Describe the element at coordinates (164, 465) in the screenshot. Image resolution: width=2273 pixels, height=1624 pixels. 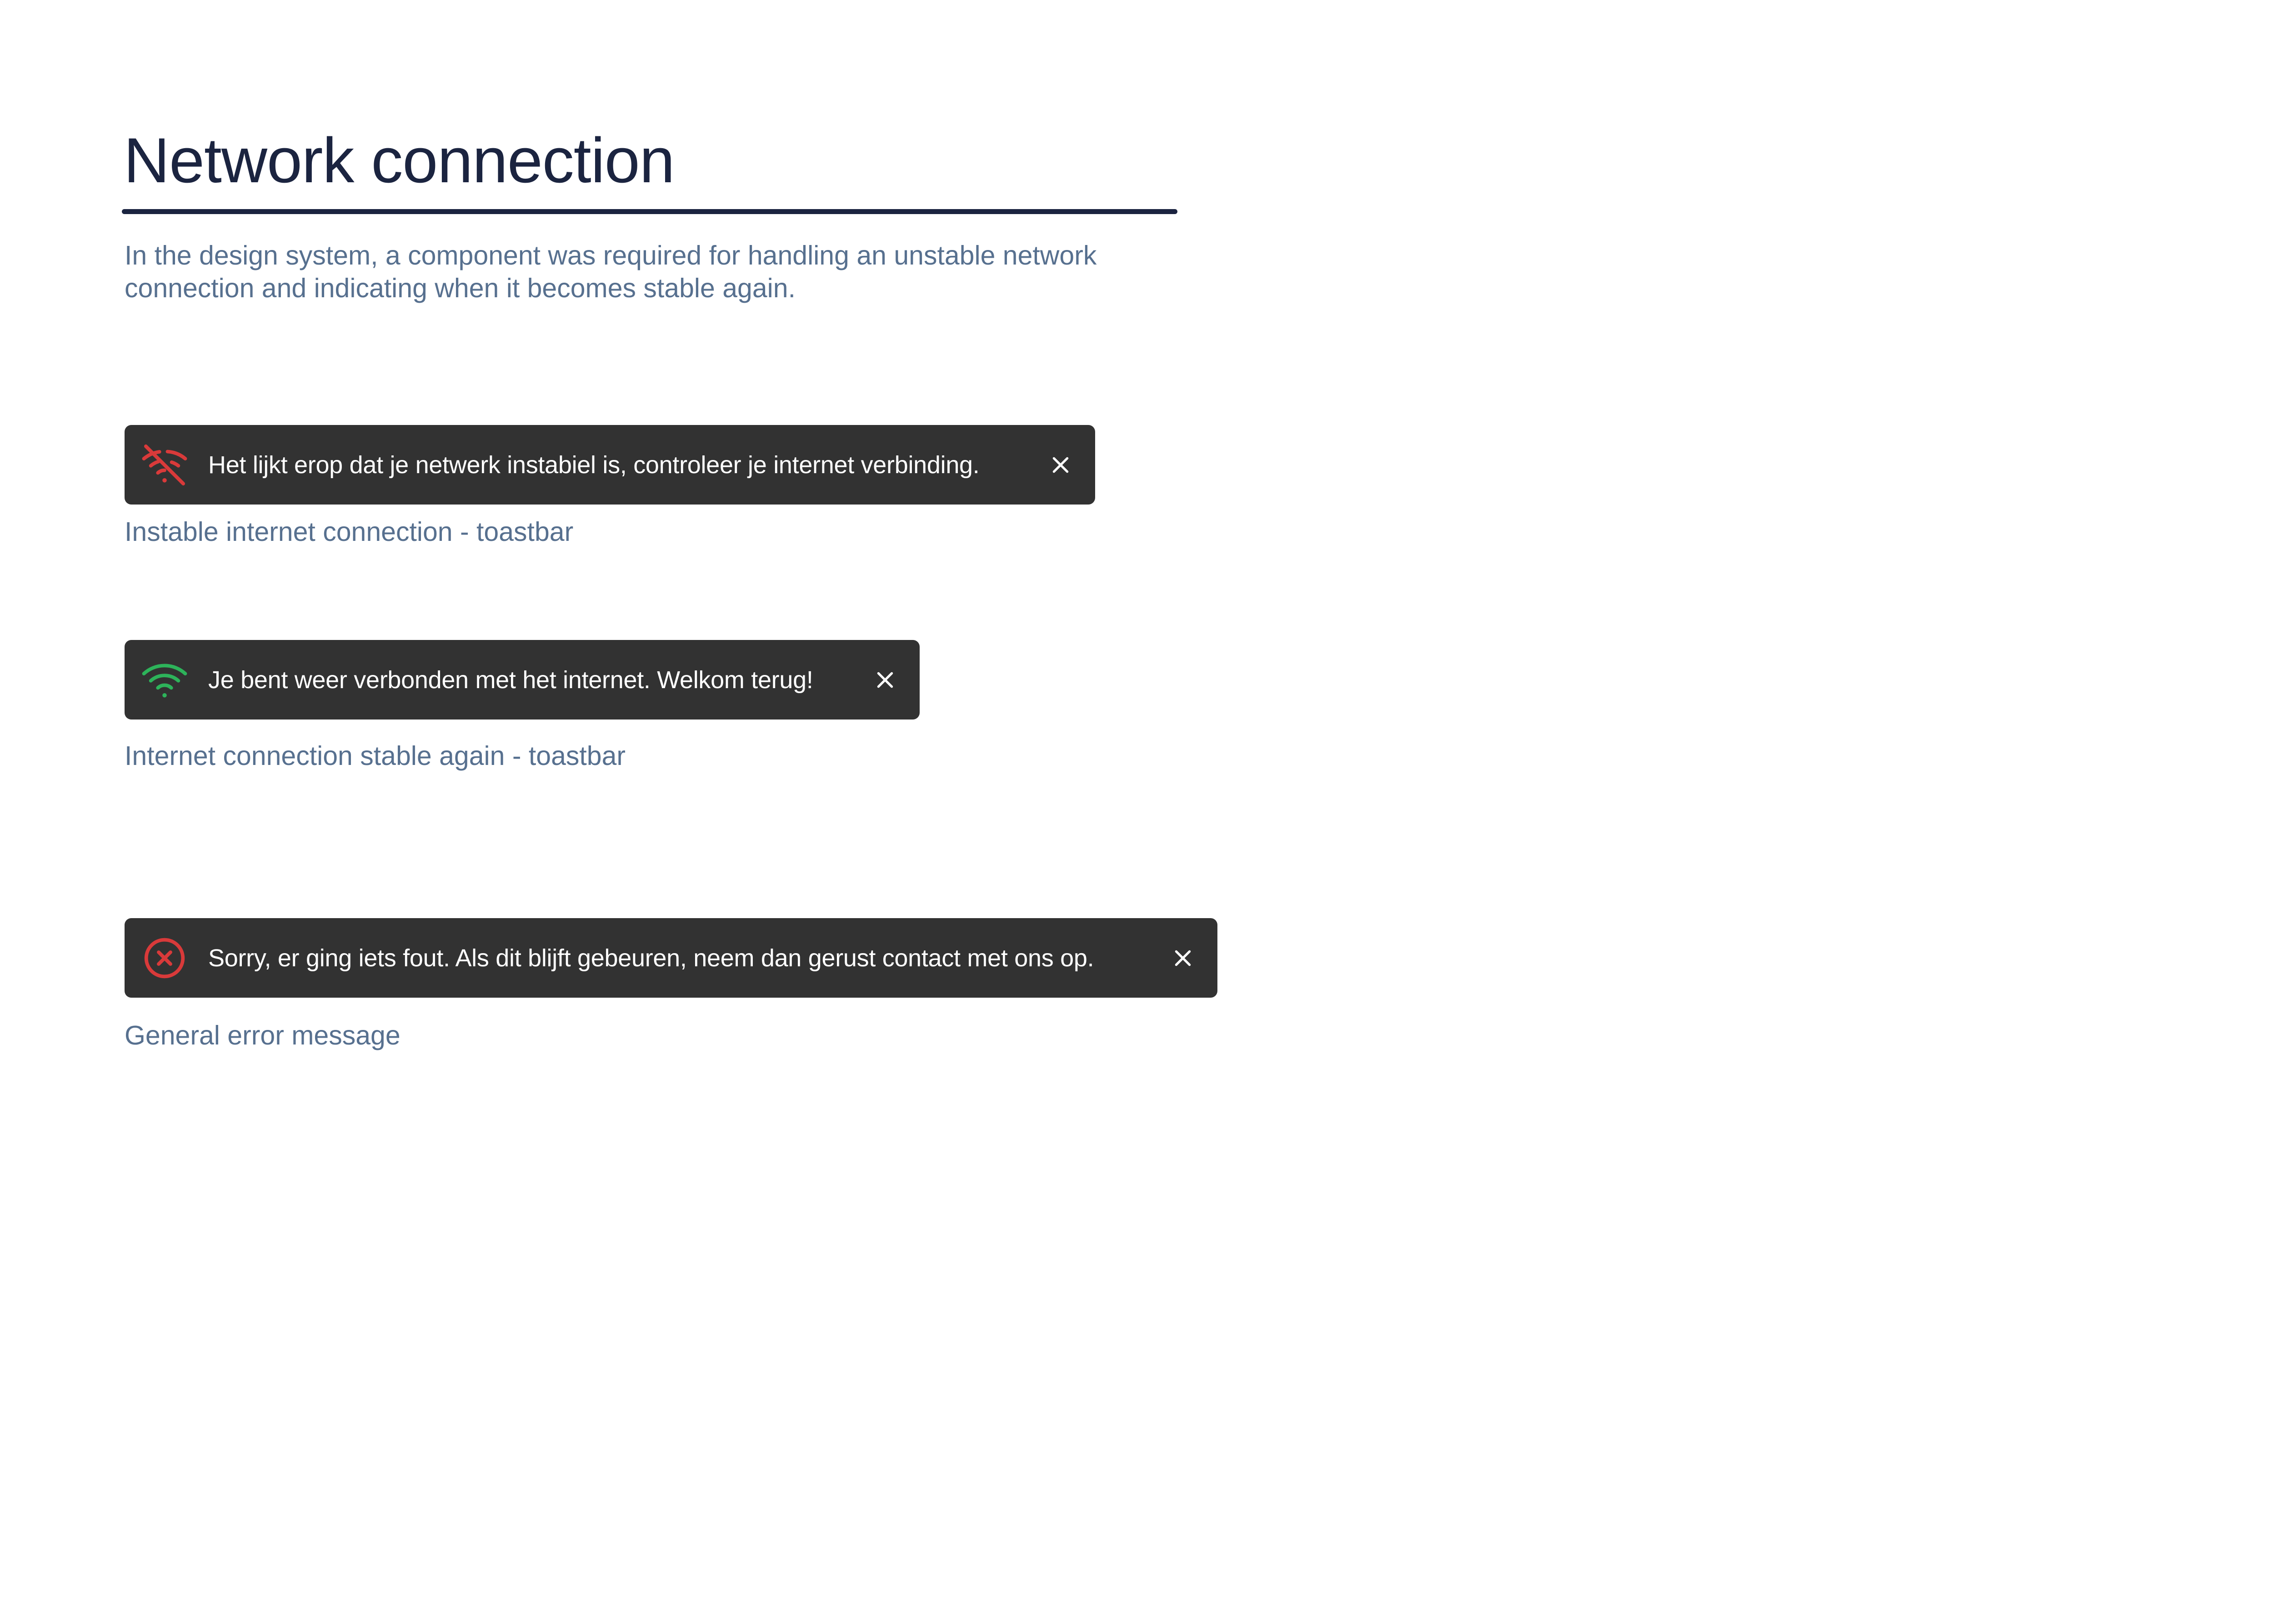
I see `wifi-off-icon` at that location.